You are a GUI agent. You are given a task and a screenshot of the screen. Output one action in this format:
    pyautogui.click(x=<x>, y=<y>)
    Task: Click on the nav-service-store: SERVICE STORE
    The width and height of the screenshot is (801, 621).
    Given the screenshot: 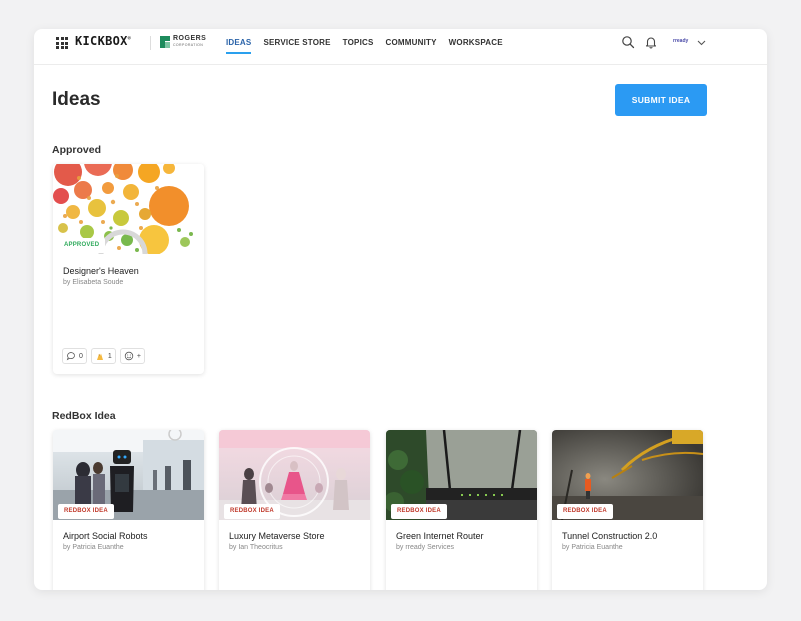 What is the action you would take?
    pyautogui.click(x=296, y=47)
    